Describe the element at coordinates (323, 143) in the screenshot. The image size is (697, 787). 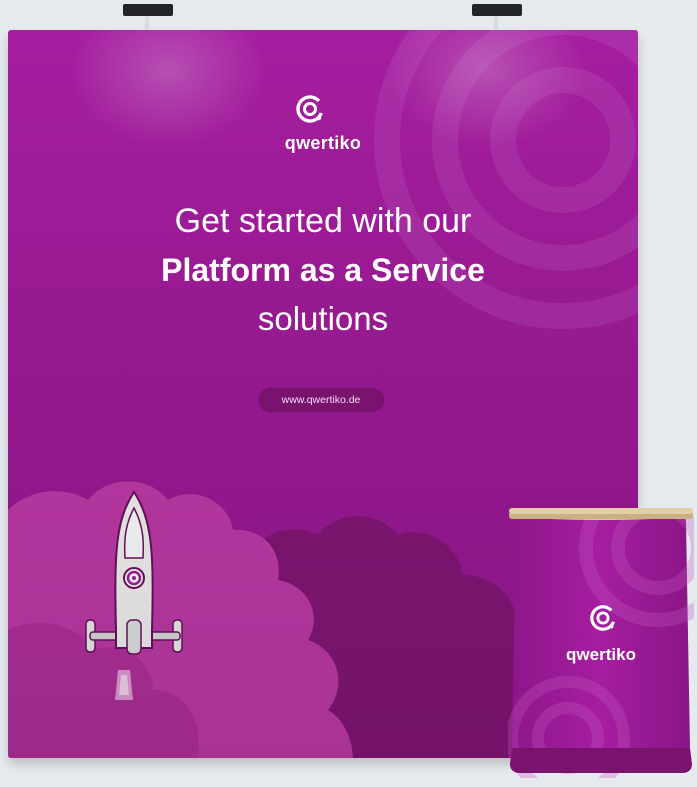
I see `brand-name: qwertiko` at that location.